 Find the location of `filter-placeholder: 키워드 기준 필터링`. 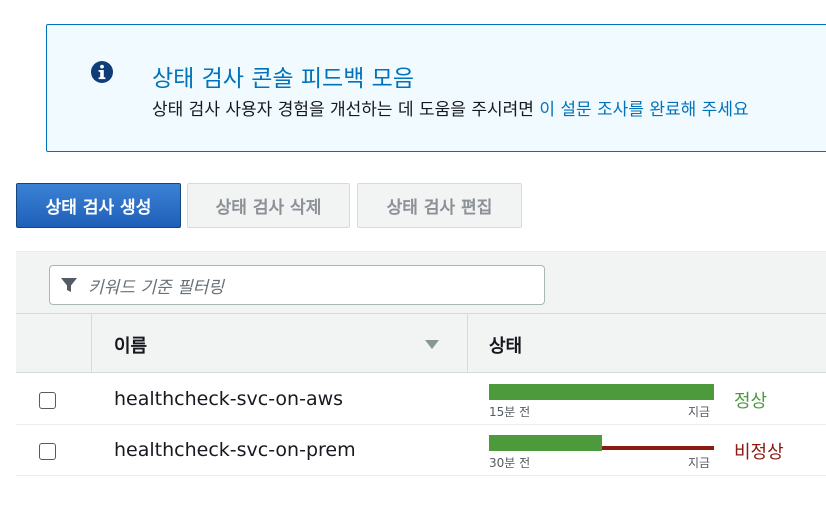

filter-placeholder: 키워드 기준 필터링 is located at coordinates (156, 287).